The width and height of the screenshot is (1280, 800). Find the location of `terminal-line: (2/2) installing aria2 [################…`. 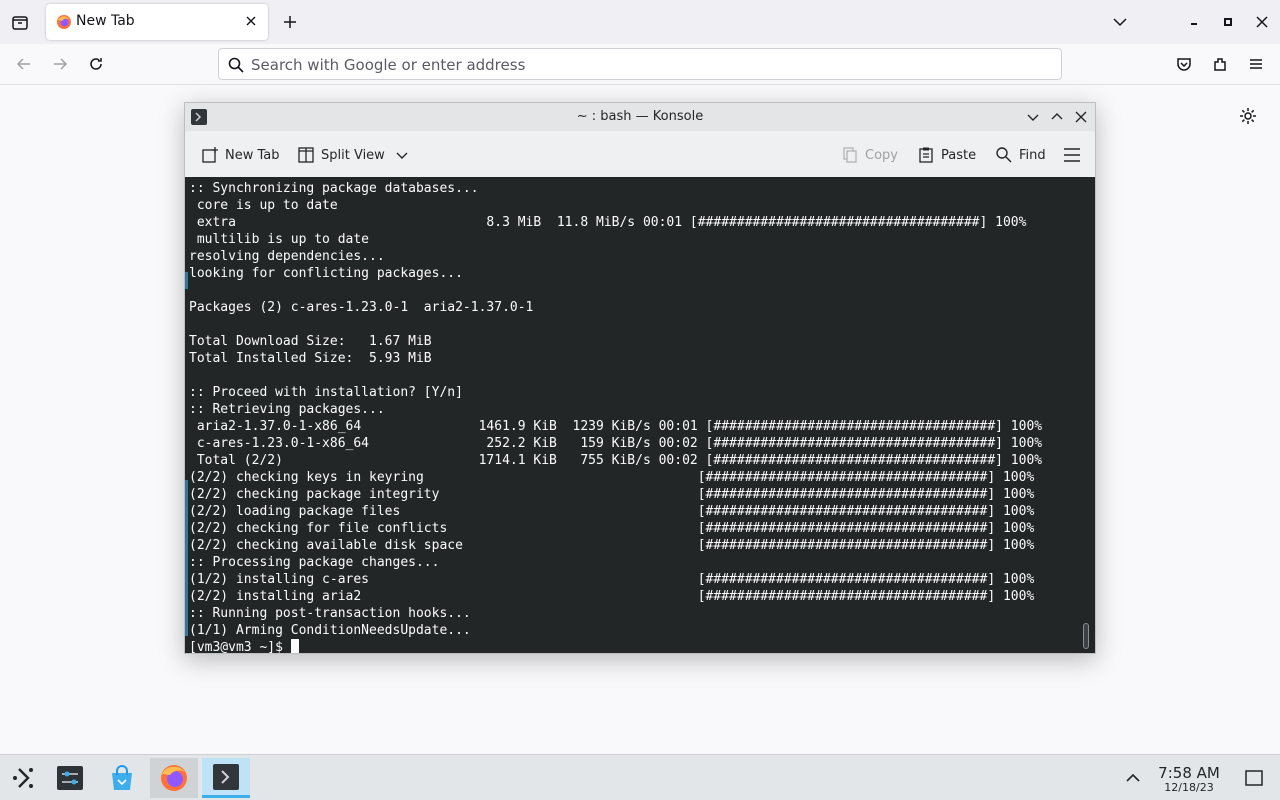

terminal-line: (2/2) installing aria2 [################… is located at coordinates (612, 596).